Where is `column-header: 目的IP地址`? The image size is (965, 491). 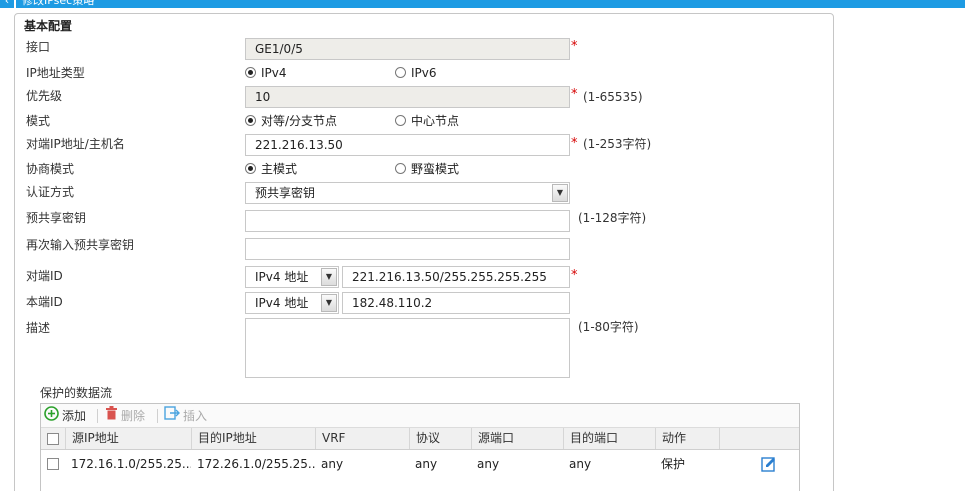 column-header: 目的IP地址 is located at coordinates (253, 438).